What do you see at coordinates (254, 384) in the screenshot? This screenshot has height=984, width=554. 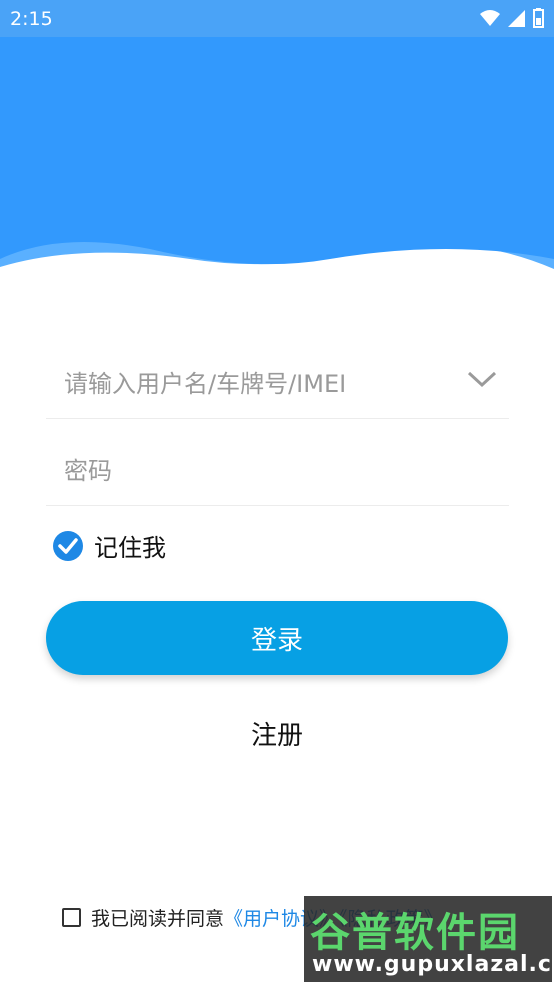 I see `username-input` at bounding box center [254, 384].